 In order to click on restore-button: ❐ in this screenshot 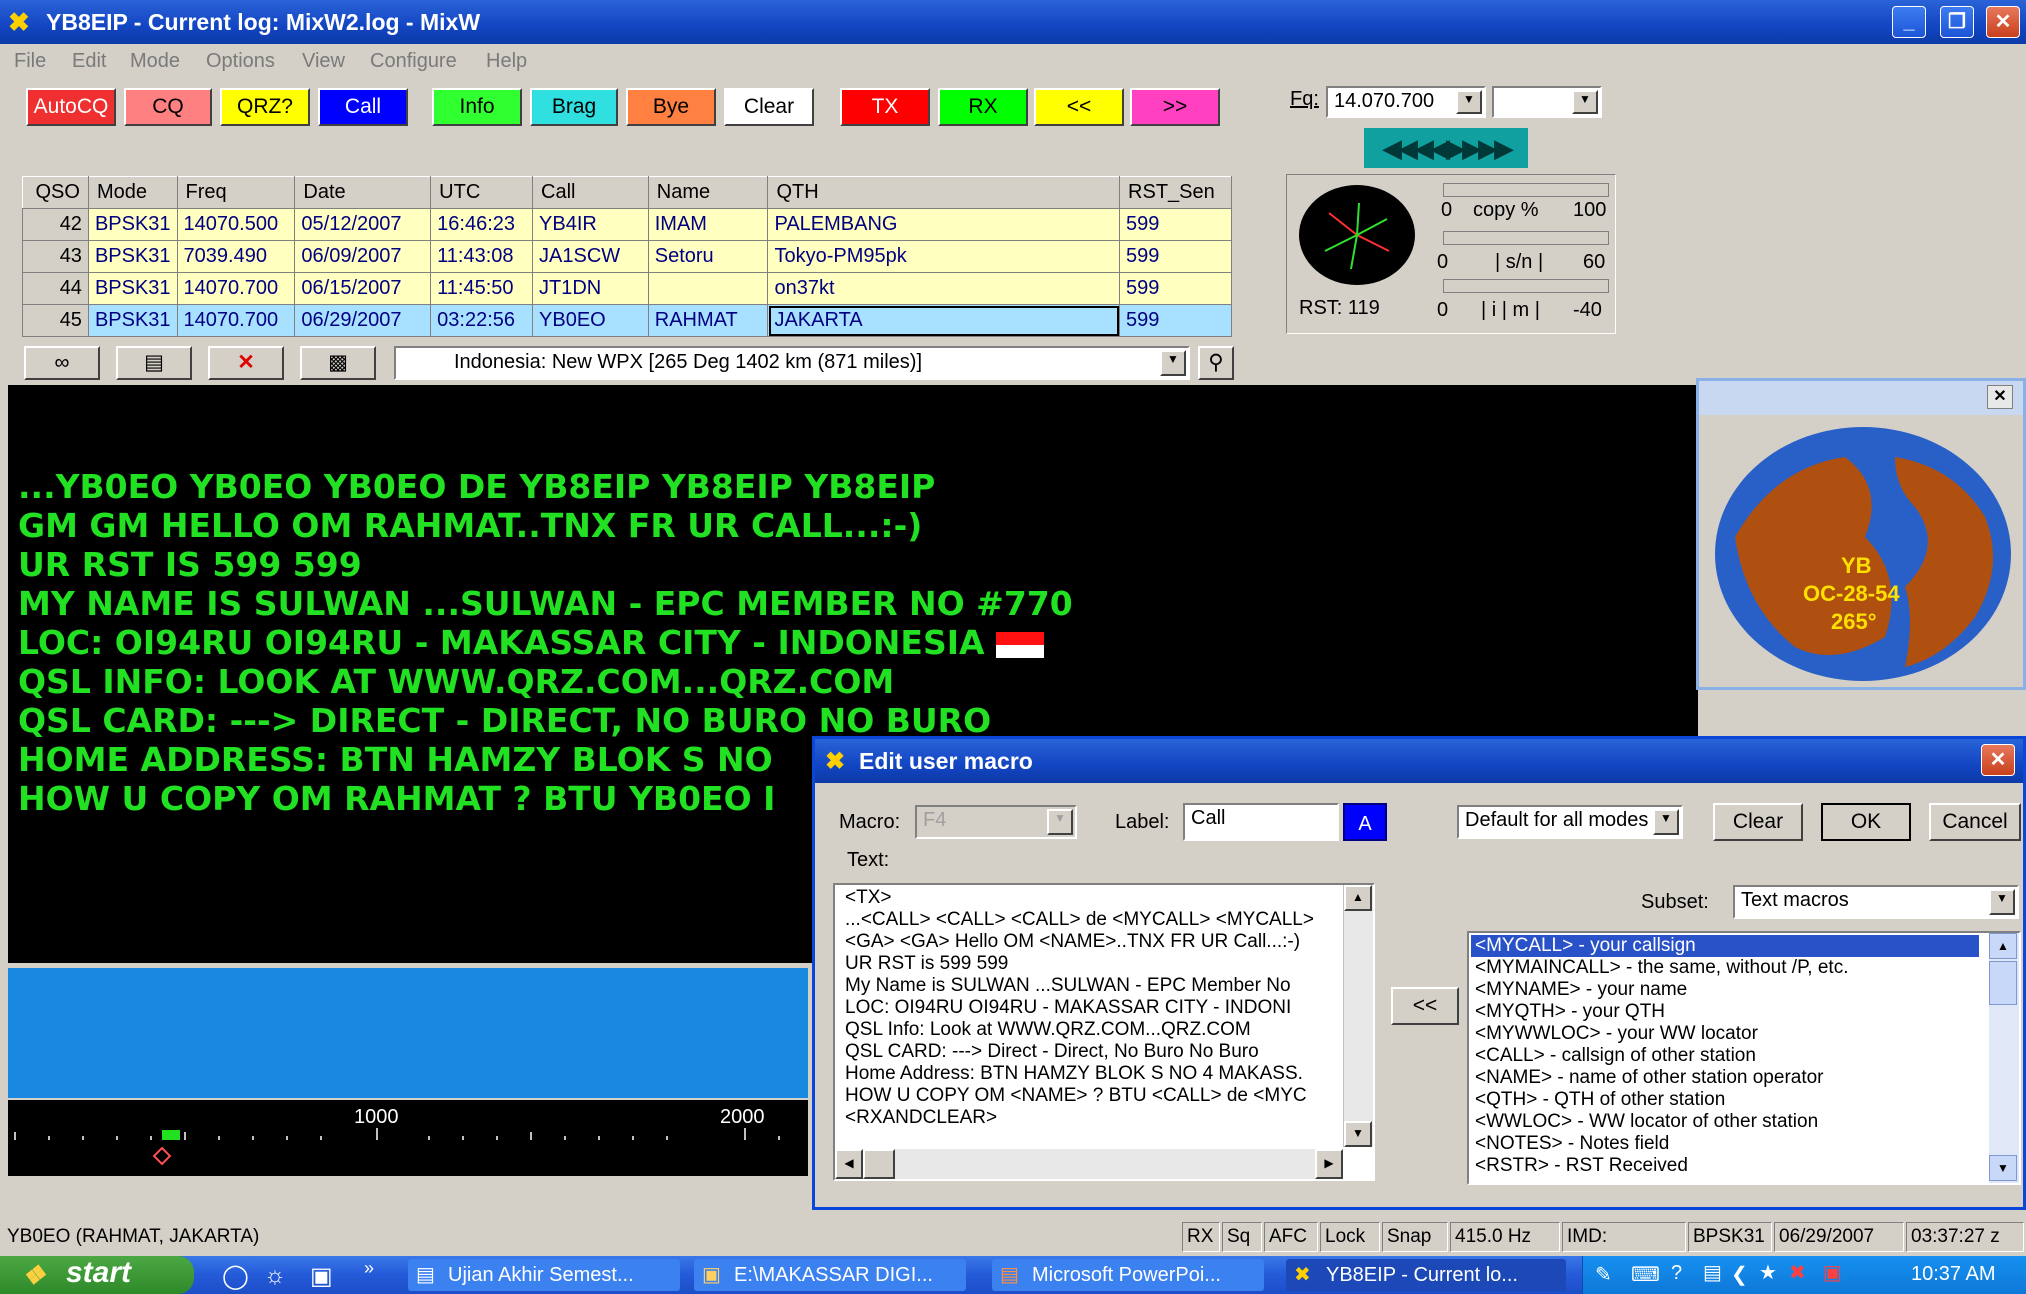, I will do `click(1957, 22)`.